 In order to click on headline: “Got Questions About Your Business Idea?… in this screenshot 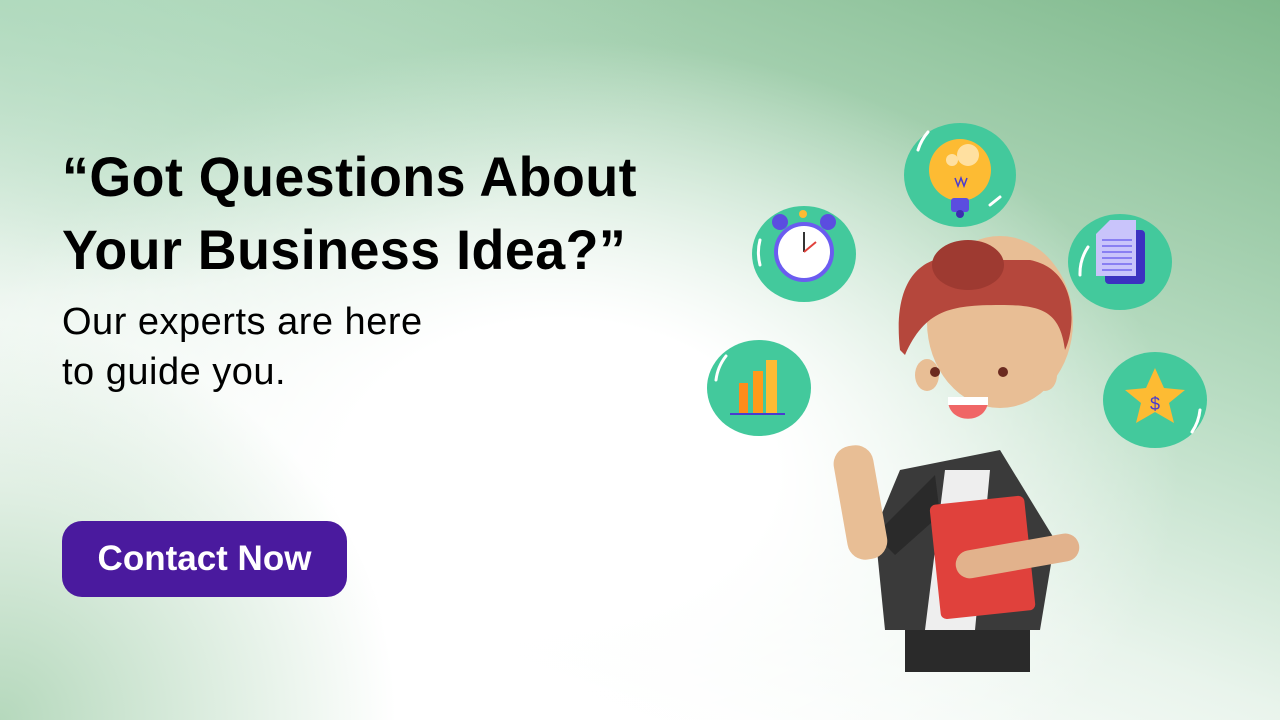, I will do `click(349, 213)`.